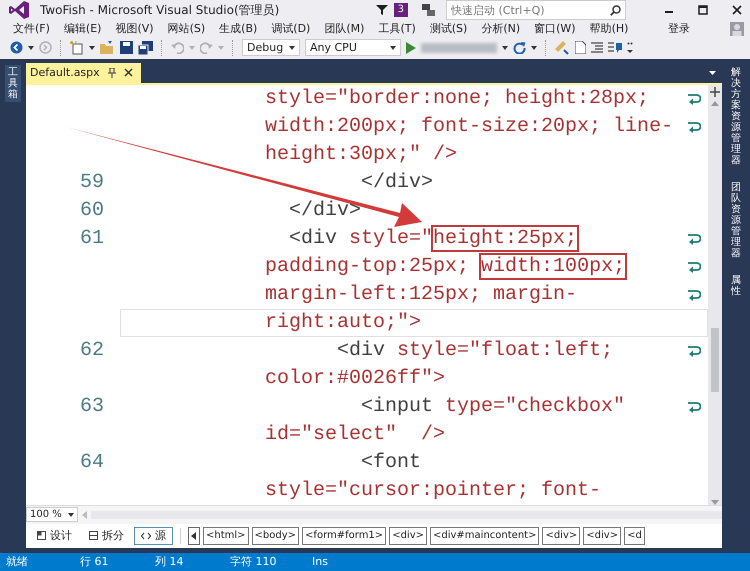 The width and height of the screenshot is (750, 571). I want to click on view-tab: 拆分, so click(106, 535).